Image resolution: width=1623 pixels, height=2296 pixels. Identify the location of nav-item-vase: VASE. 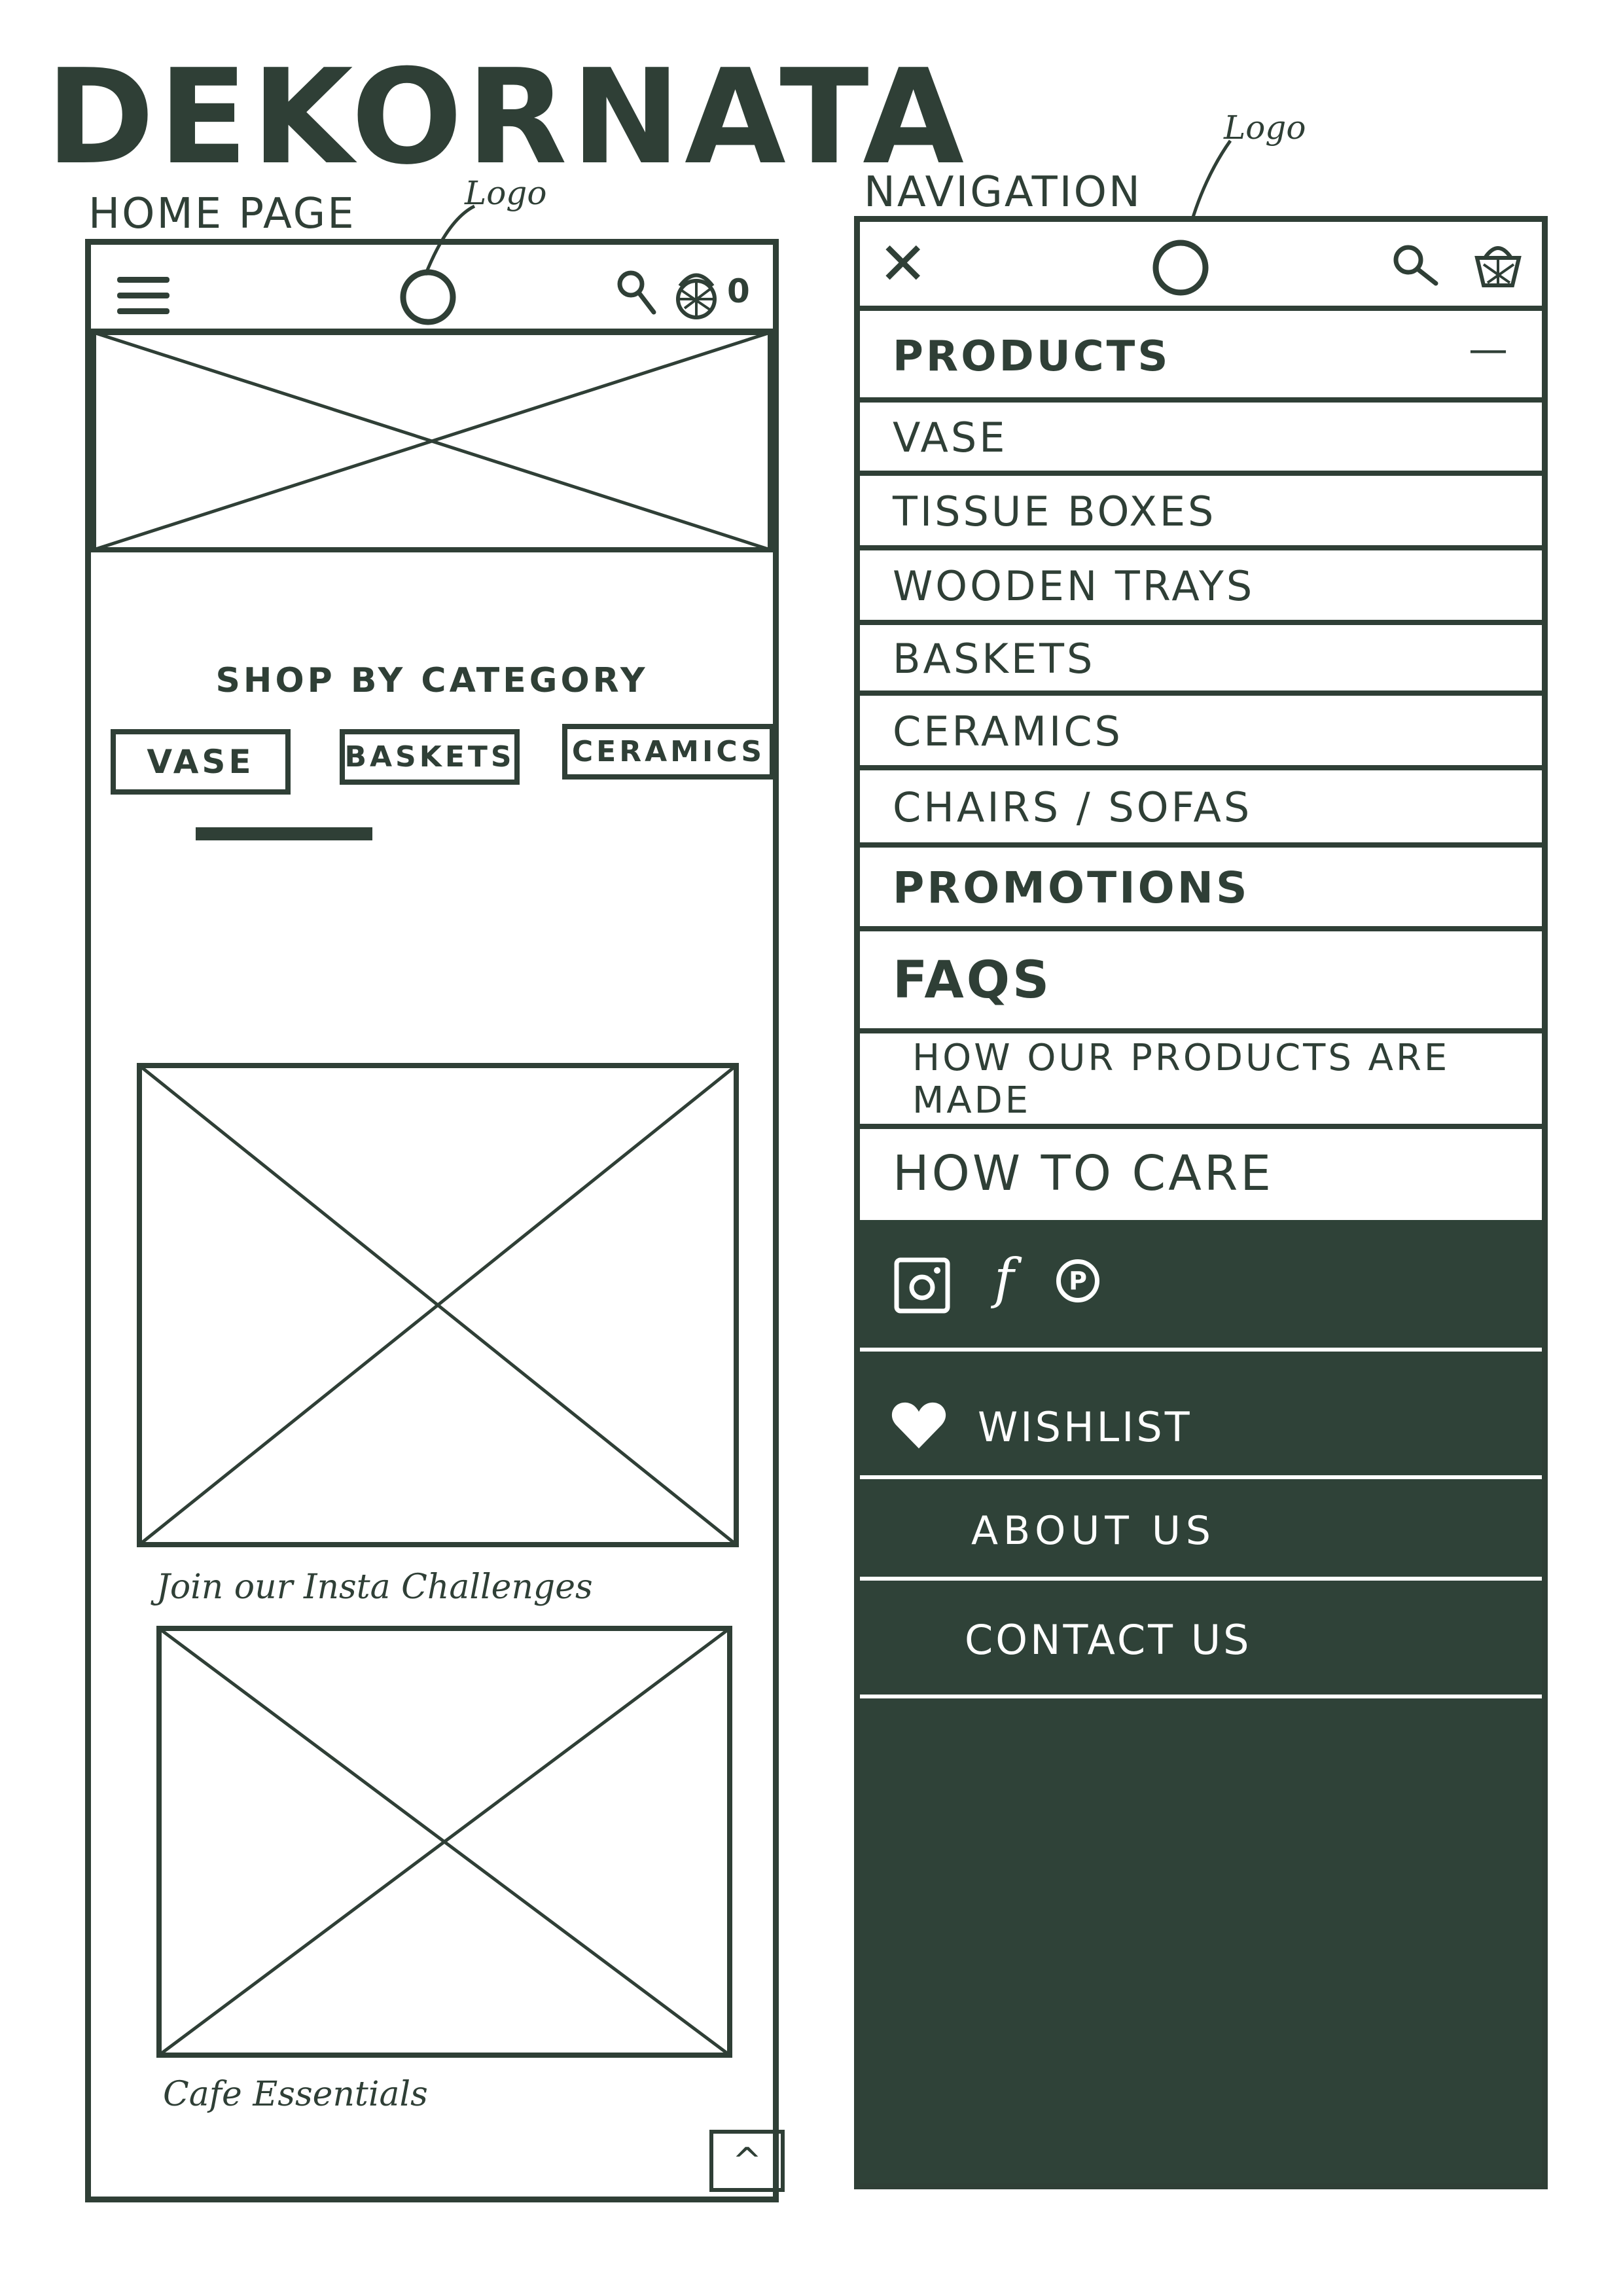
(1201, 438).